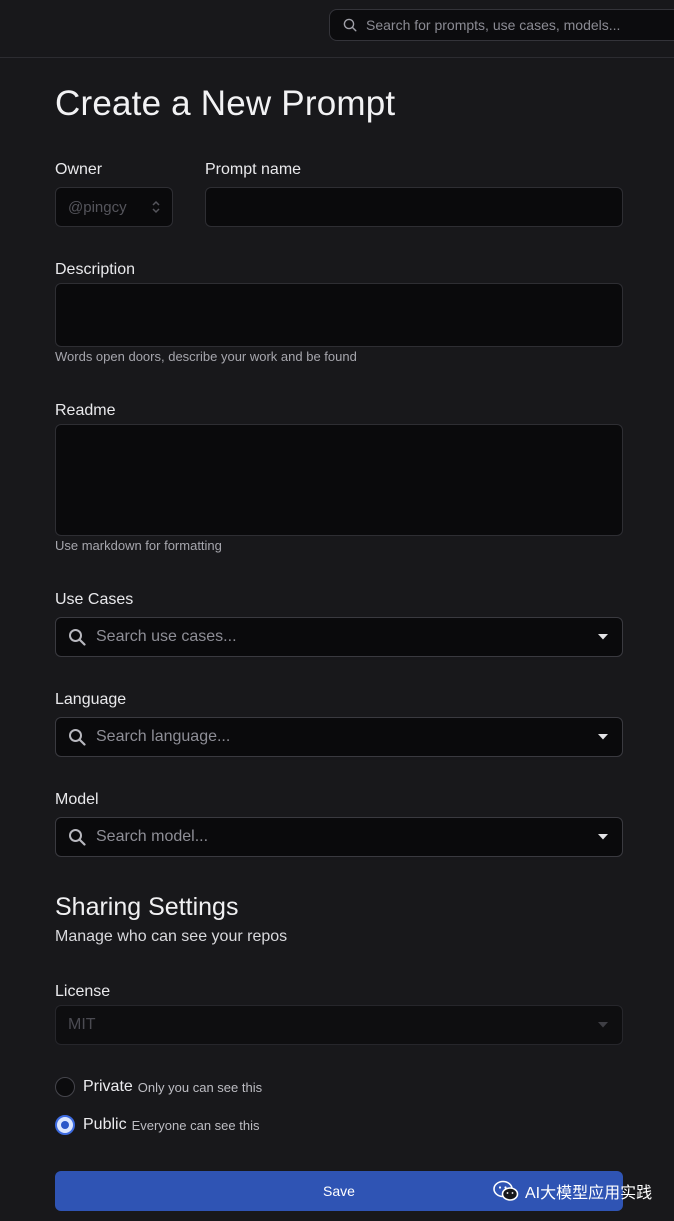 This screenshot has width=674, height=1221. I want to click on description-field, so click(339, 315).